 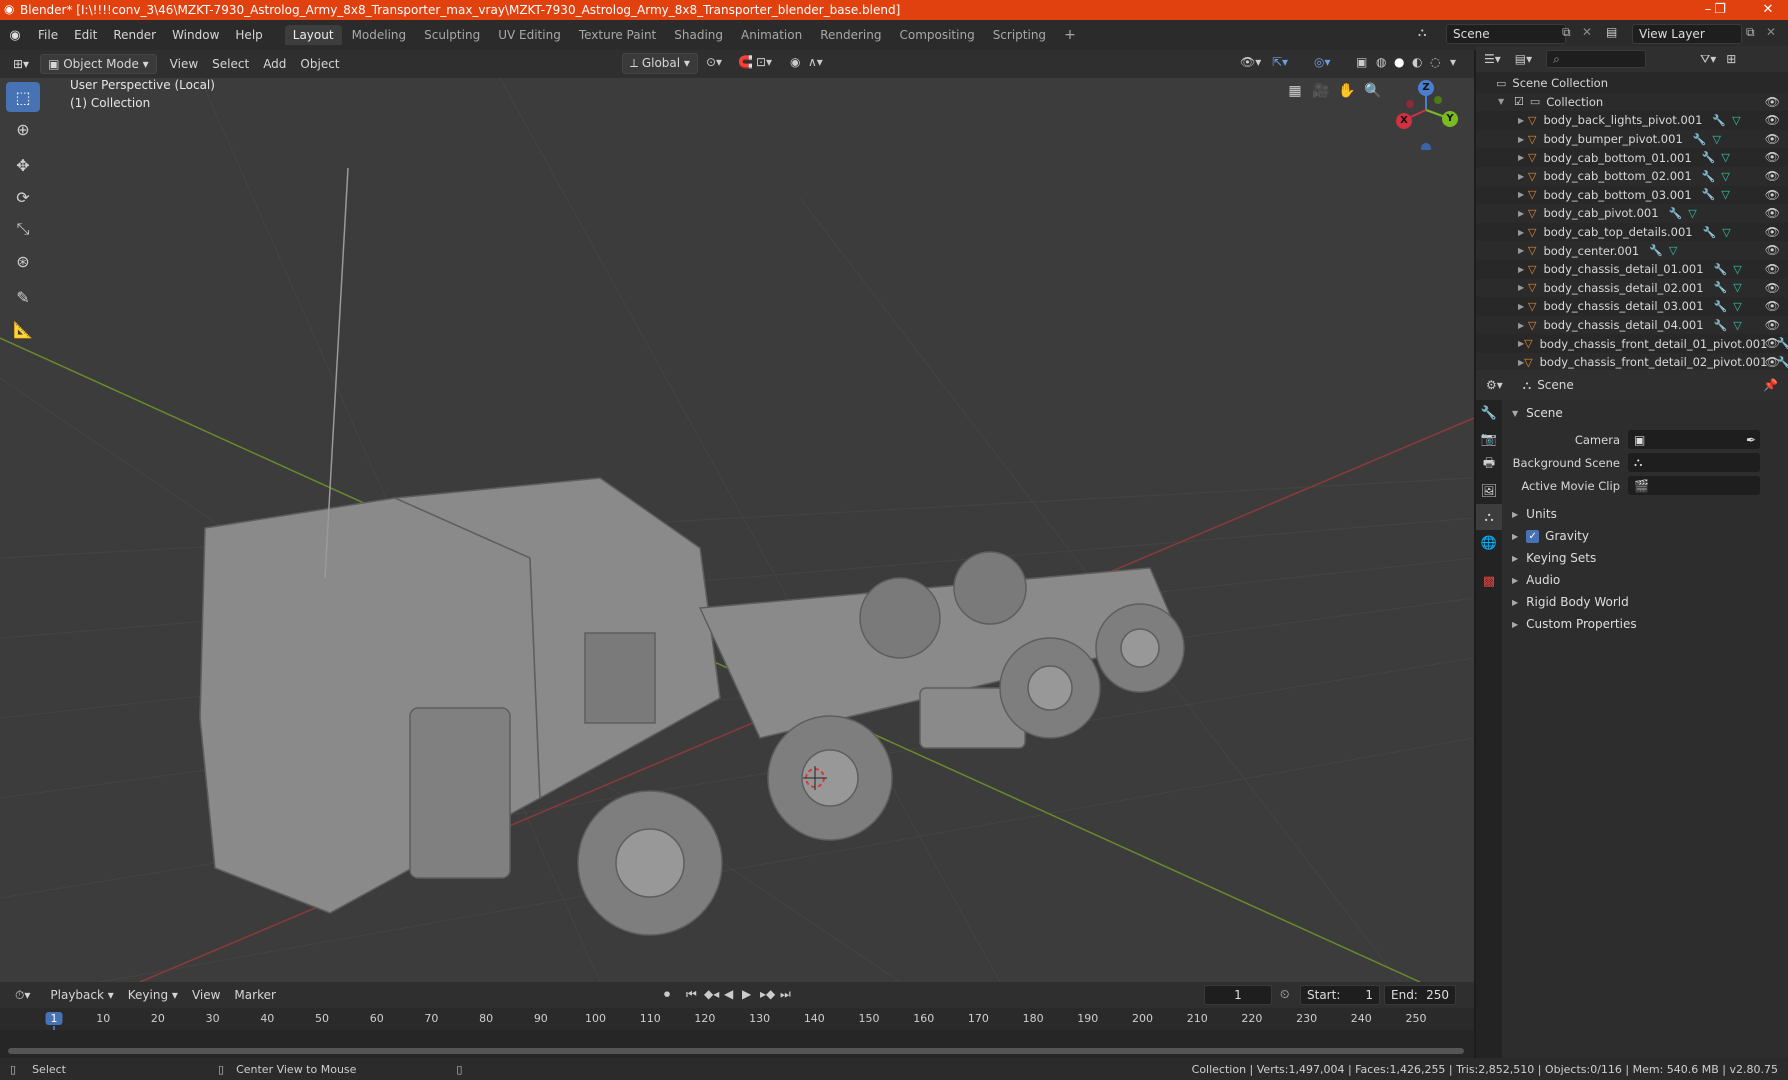 I want to click on play-reverse-icon: ◀, so click(x=728, y=994).